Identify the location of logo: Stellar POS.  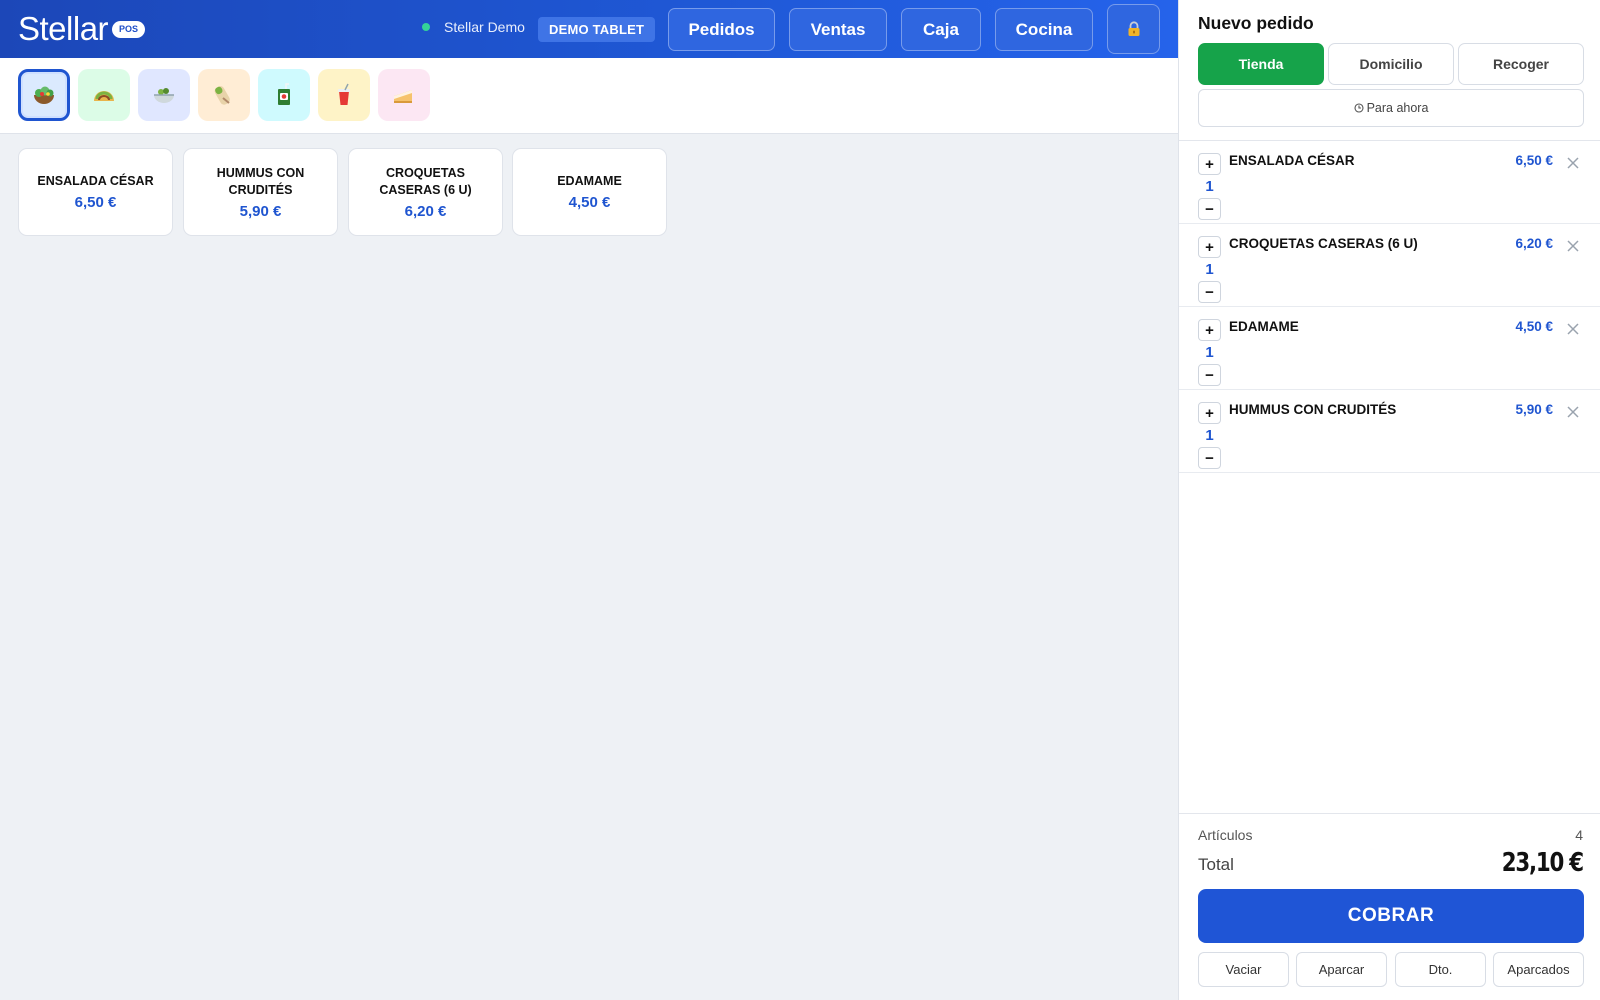
(82, 28).